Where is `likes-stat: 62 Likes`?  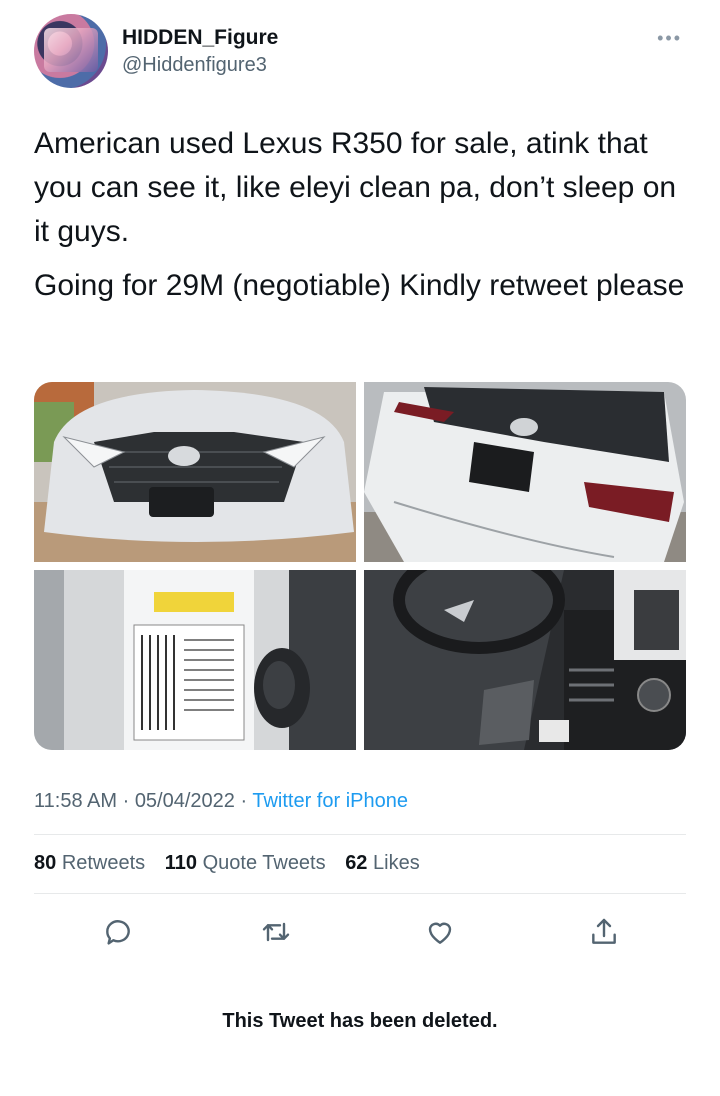
likes-stat: 62 Likes is located at coordinates (382, 863).